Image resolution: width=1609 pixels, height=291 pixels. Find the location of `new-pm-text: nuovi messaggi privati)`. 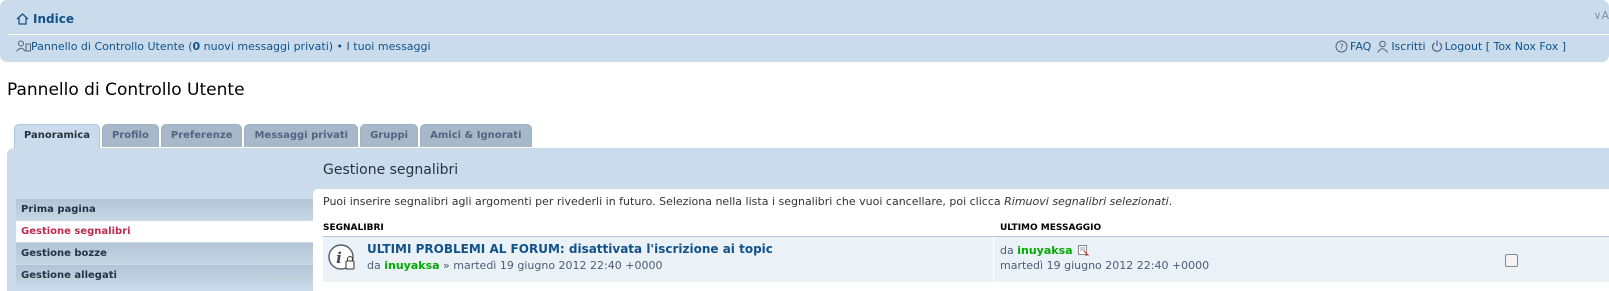

new-pm-text: nuovi messaggi privati) is located at coordinates (267, 46).